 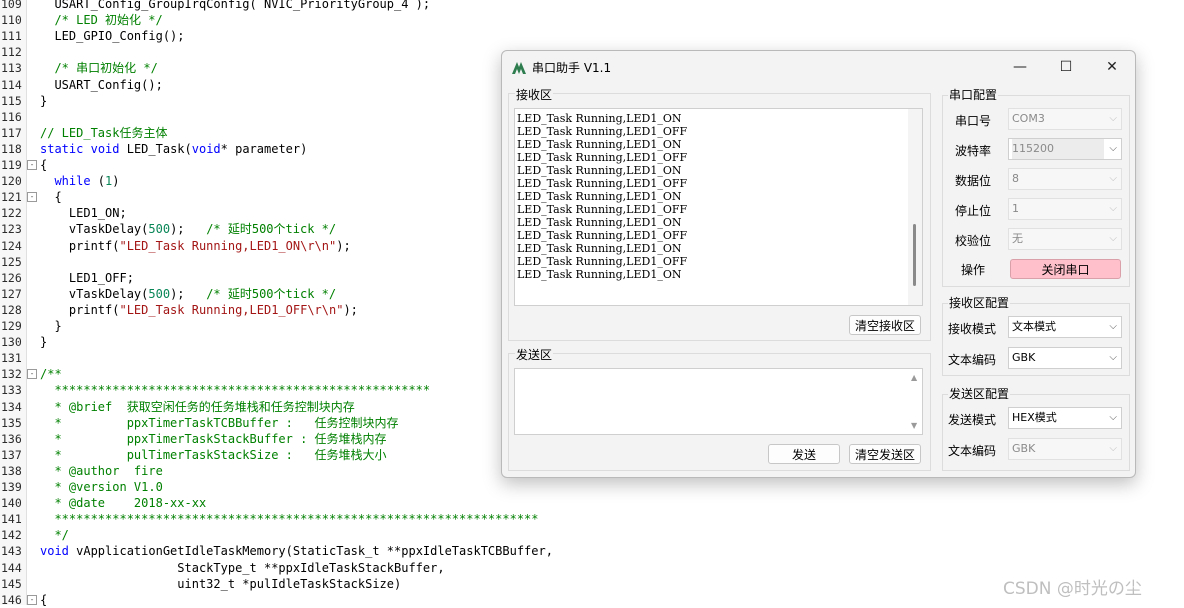 I want to click on baud-value: 115200, so click(x=1058, y=149).